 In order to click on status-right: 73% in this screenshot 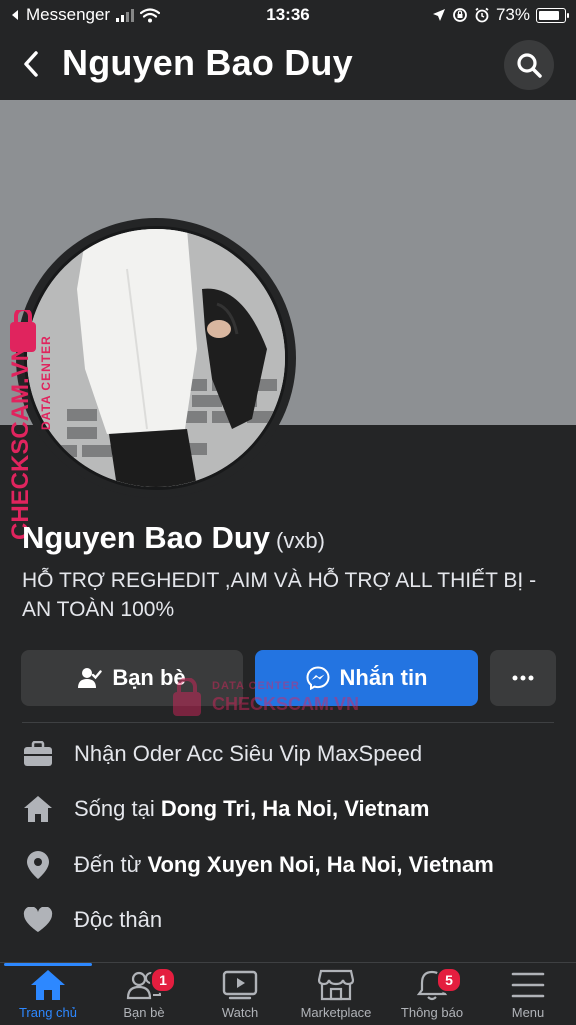, I will do `click(500, 15)`.